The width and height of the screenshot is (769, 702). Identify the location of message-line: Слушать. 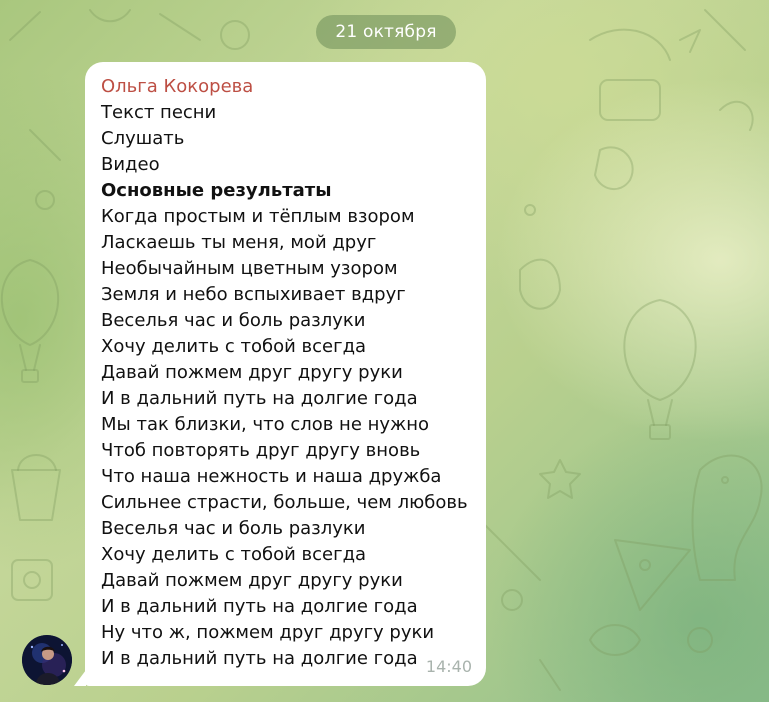
(143, 138).